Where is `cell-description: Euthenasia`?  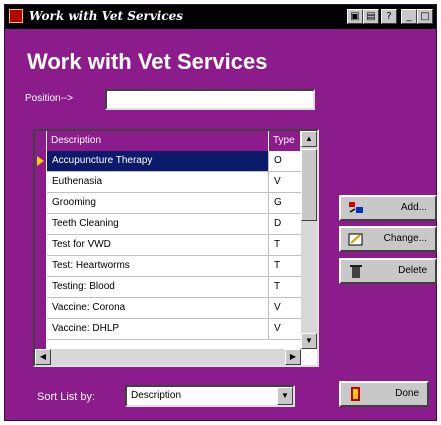
cell-description: Euthenasia is located at coordinates (158, 182).